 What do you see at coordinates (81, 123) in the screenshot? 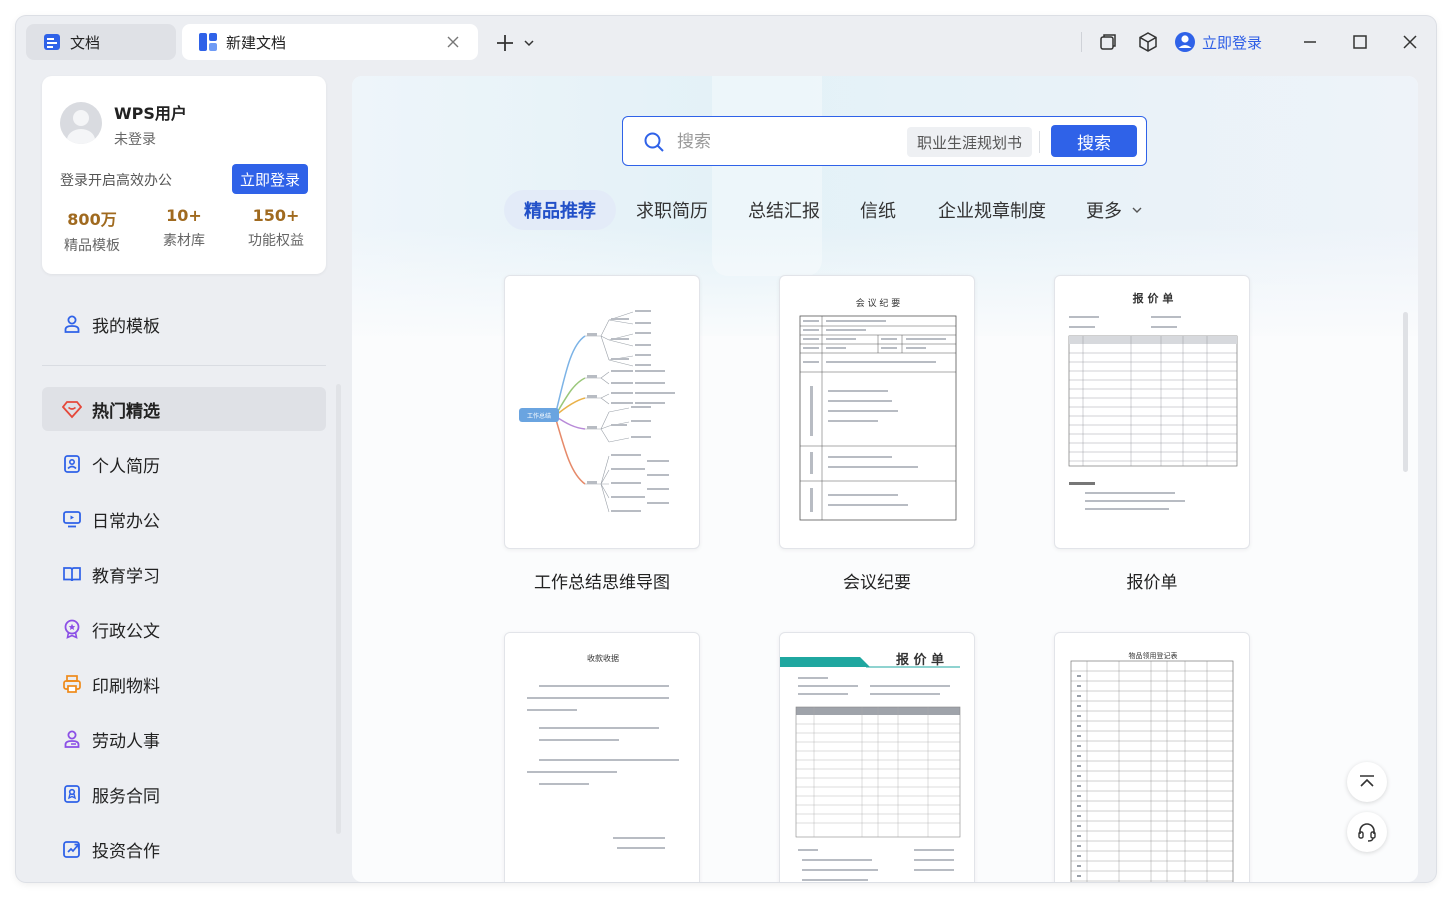
I see `avatar` at bounding box center [81, 123].